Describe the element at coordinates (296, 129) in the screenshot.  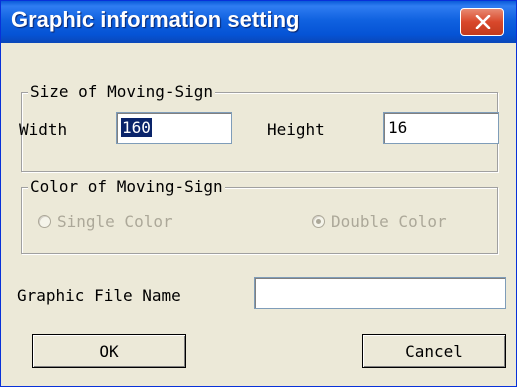
I see `height-label: Height` at that location.